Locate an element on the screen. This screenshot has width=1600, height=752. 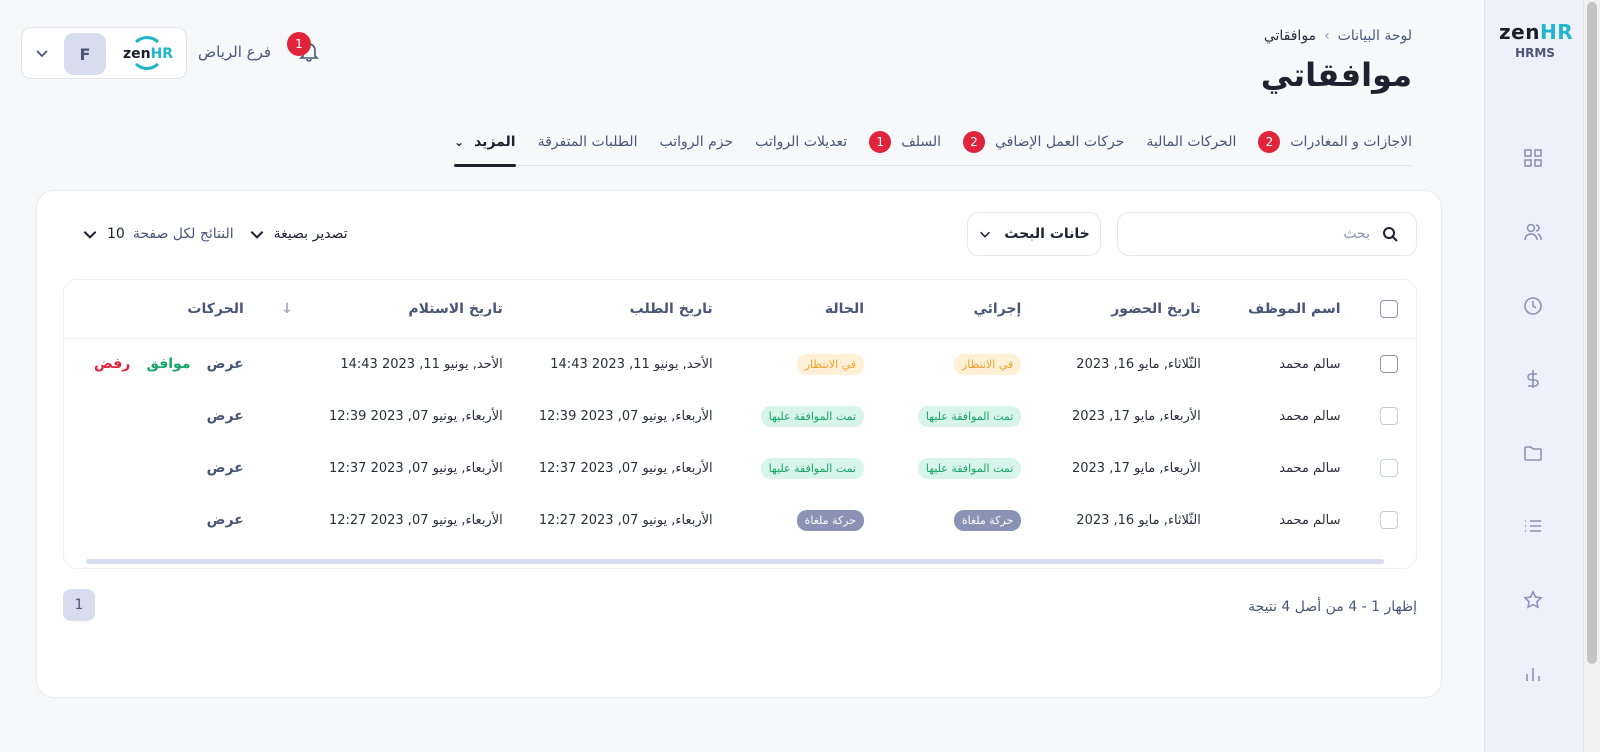
user-menu: F zenHR is located at coordinates (104, 53).